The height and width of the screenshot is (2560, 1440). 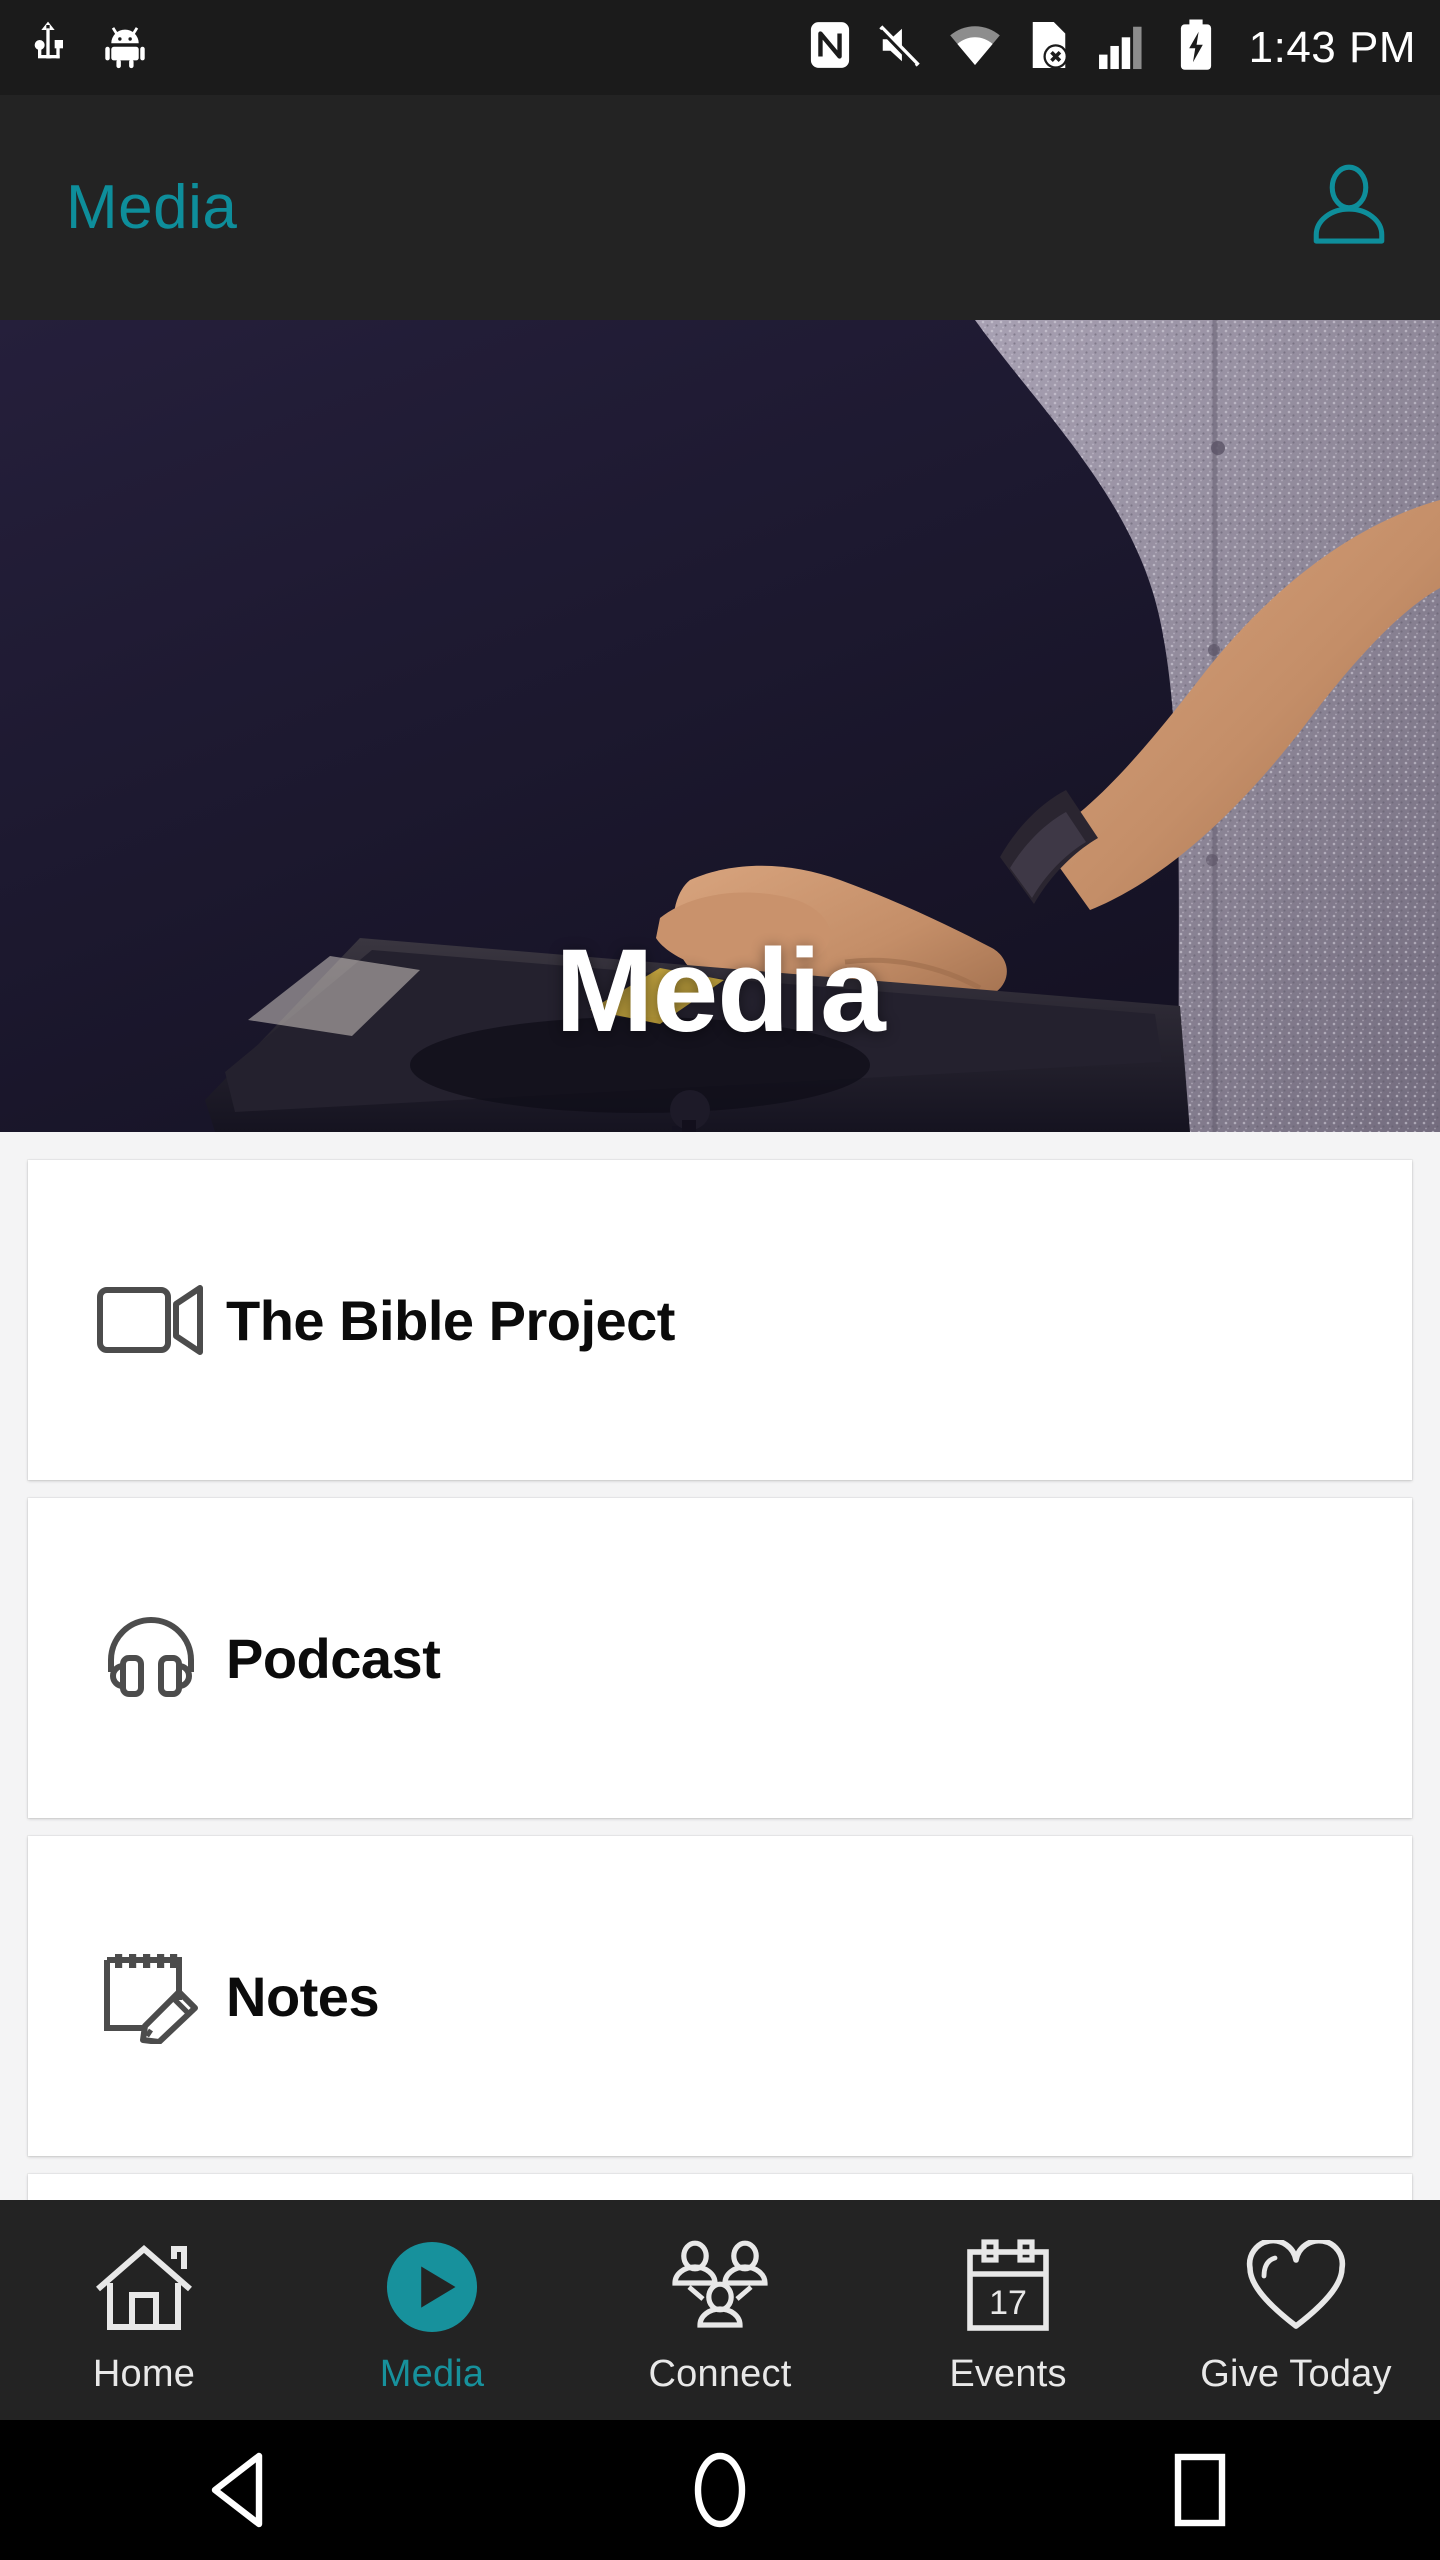 I want to click on headphones-icon, so click(x=151, y=1658).